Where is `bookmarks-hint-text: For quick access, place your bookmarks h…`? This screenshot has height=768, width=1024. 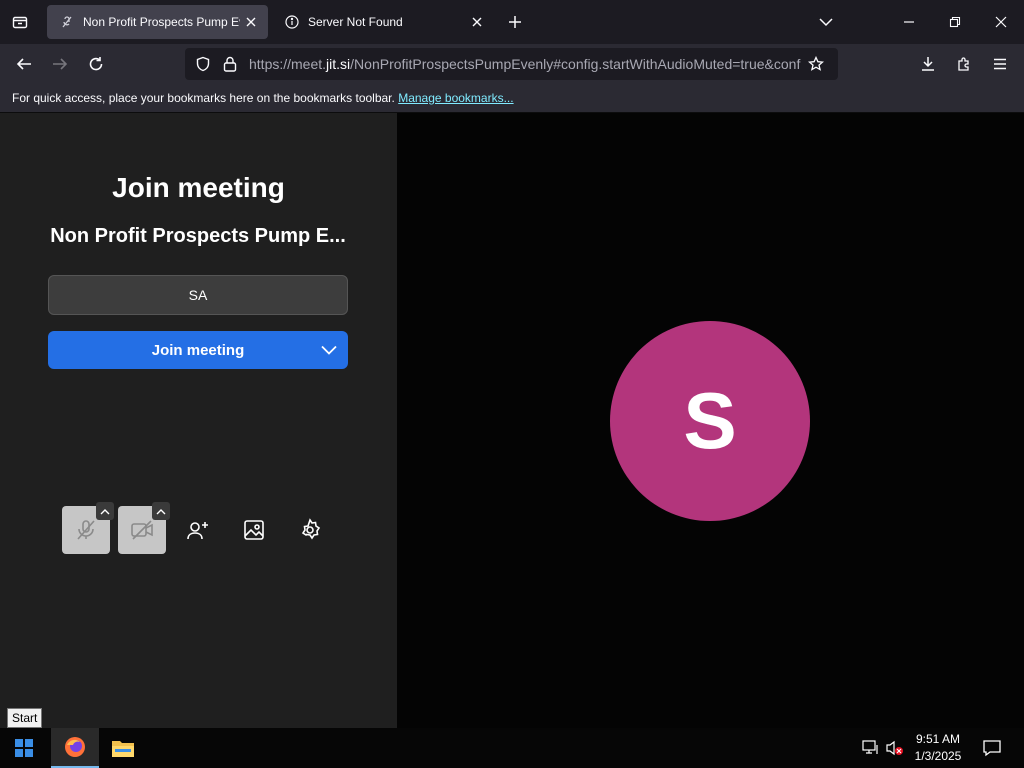
bookmarks-hint-text: For quick access, place your bookmarks h… is located at coordinates (203, 98).